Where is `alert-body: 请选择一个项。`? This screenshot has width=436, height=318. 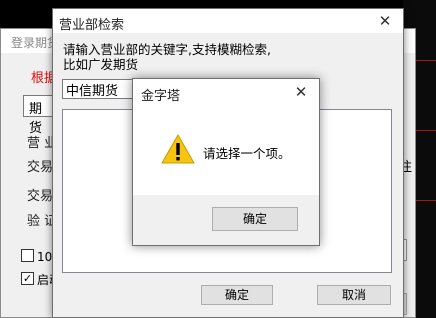 alert-body: 请选择一个项。 is located at coordinates (226, 150).